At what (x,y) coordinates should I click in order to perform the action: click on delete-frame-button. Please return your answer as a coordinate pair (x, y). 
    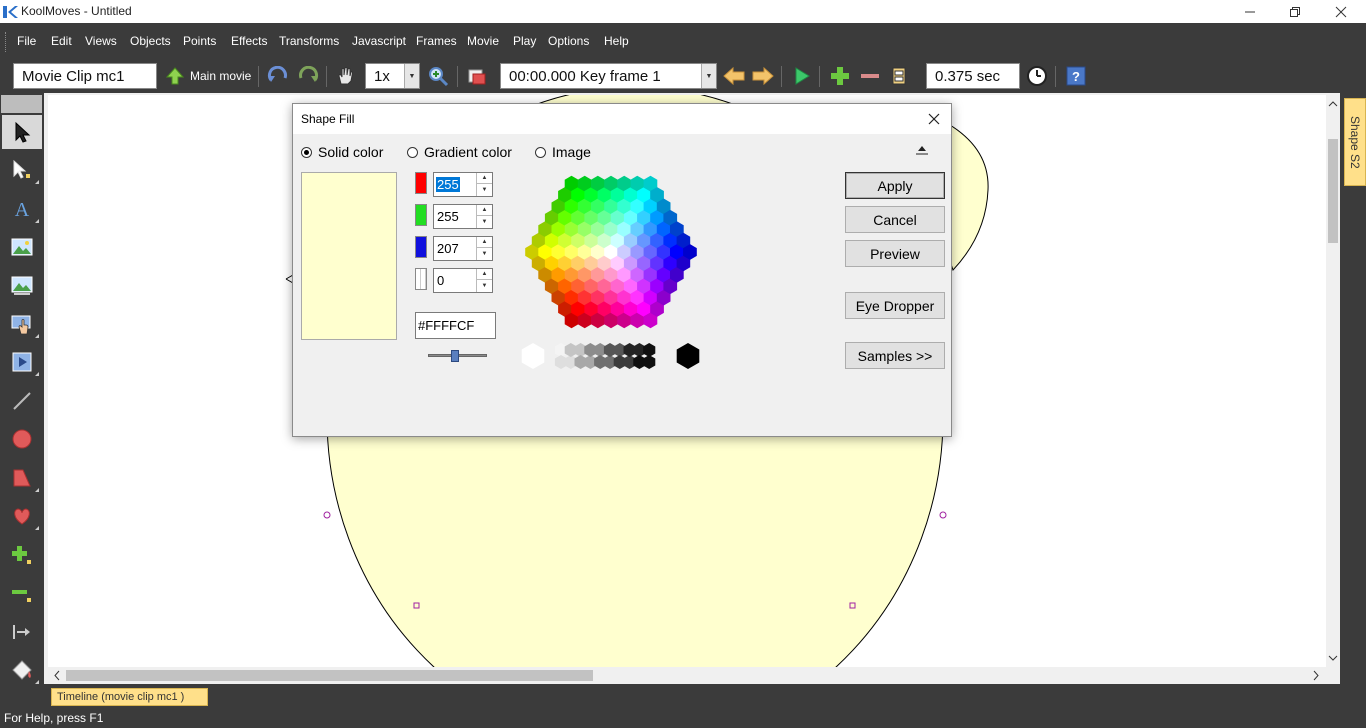
    Looking at the image, I should click on (870, 76).